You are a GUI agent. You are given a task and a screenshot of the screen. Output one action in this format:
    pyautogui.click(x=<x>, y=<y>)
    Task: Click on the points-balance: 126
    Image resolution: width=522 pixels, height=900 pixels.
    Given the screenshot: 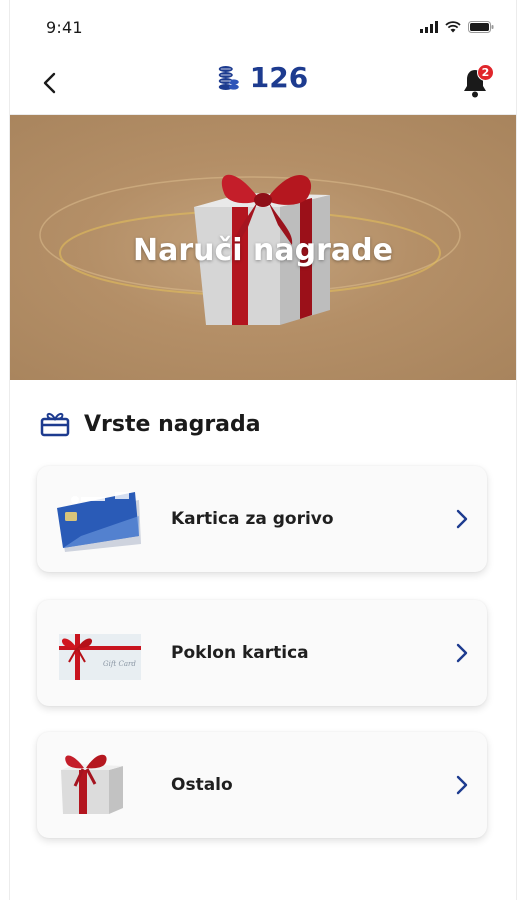 What is the action you would take?
    pyautogui.click(x=263, y=78)
    